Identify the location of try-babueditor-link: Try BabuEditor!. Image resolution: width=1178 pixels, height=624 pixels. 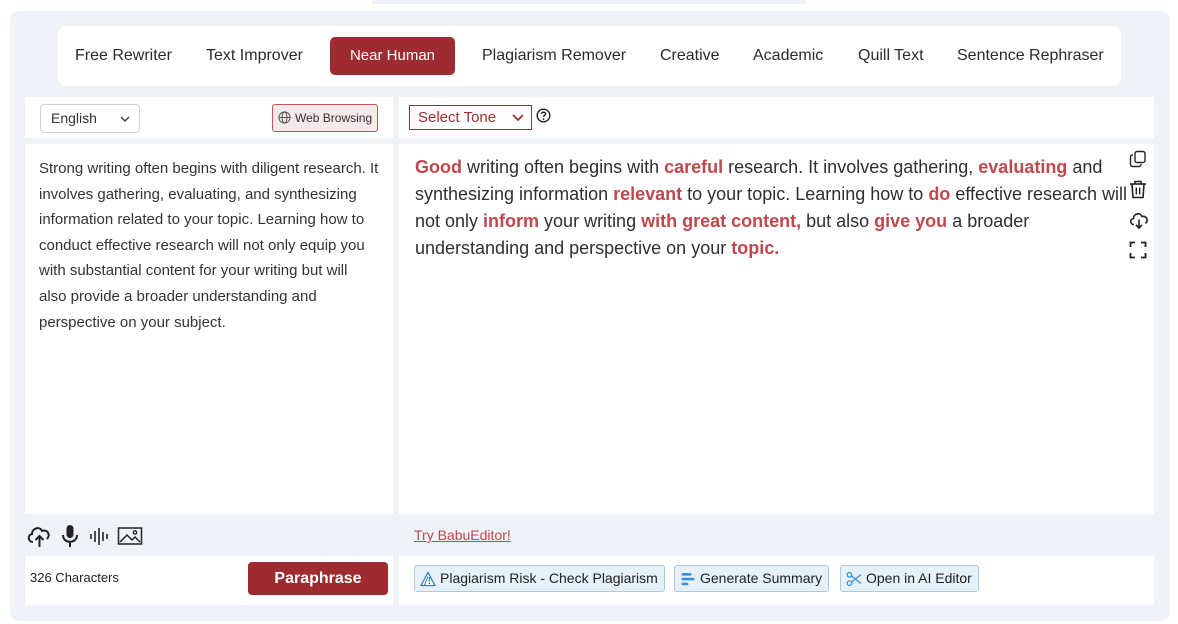
(462, 535).